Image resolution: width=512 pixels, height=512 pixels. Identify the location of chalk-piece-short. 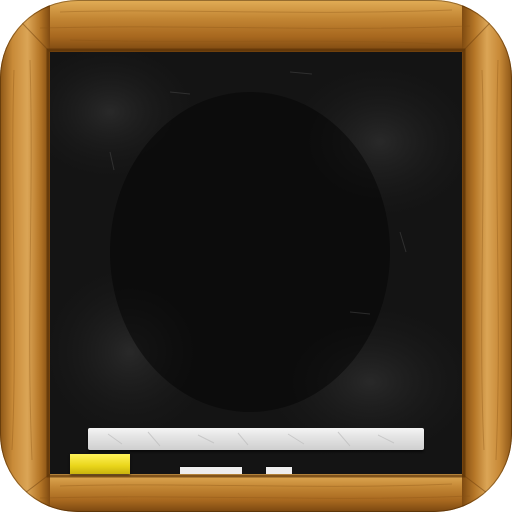
(279, 470).